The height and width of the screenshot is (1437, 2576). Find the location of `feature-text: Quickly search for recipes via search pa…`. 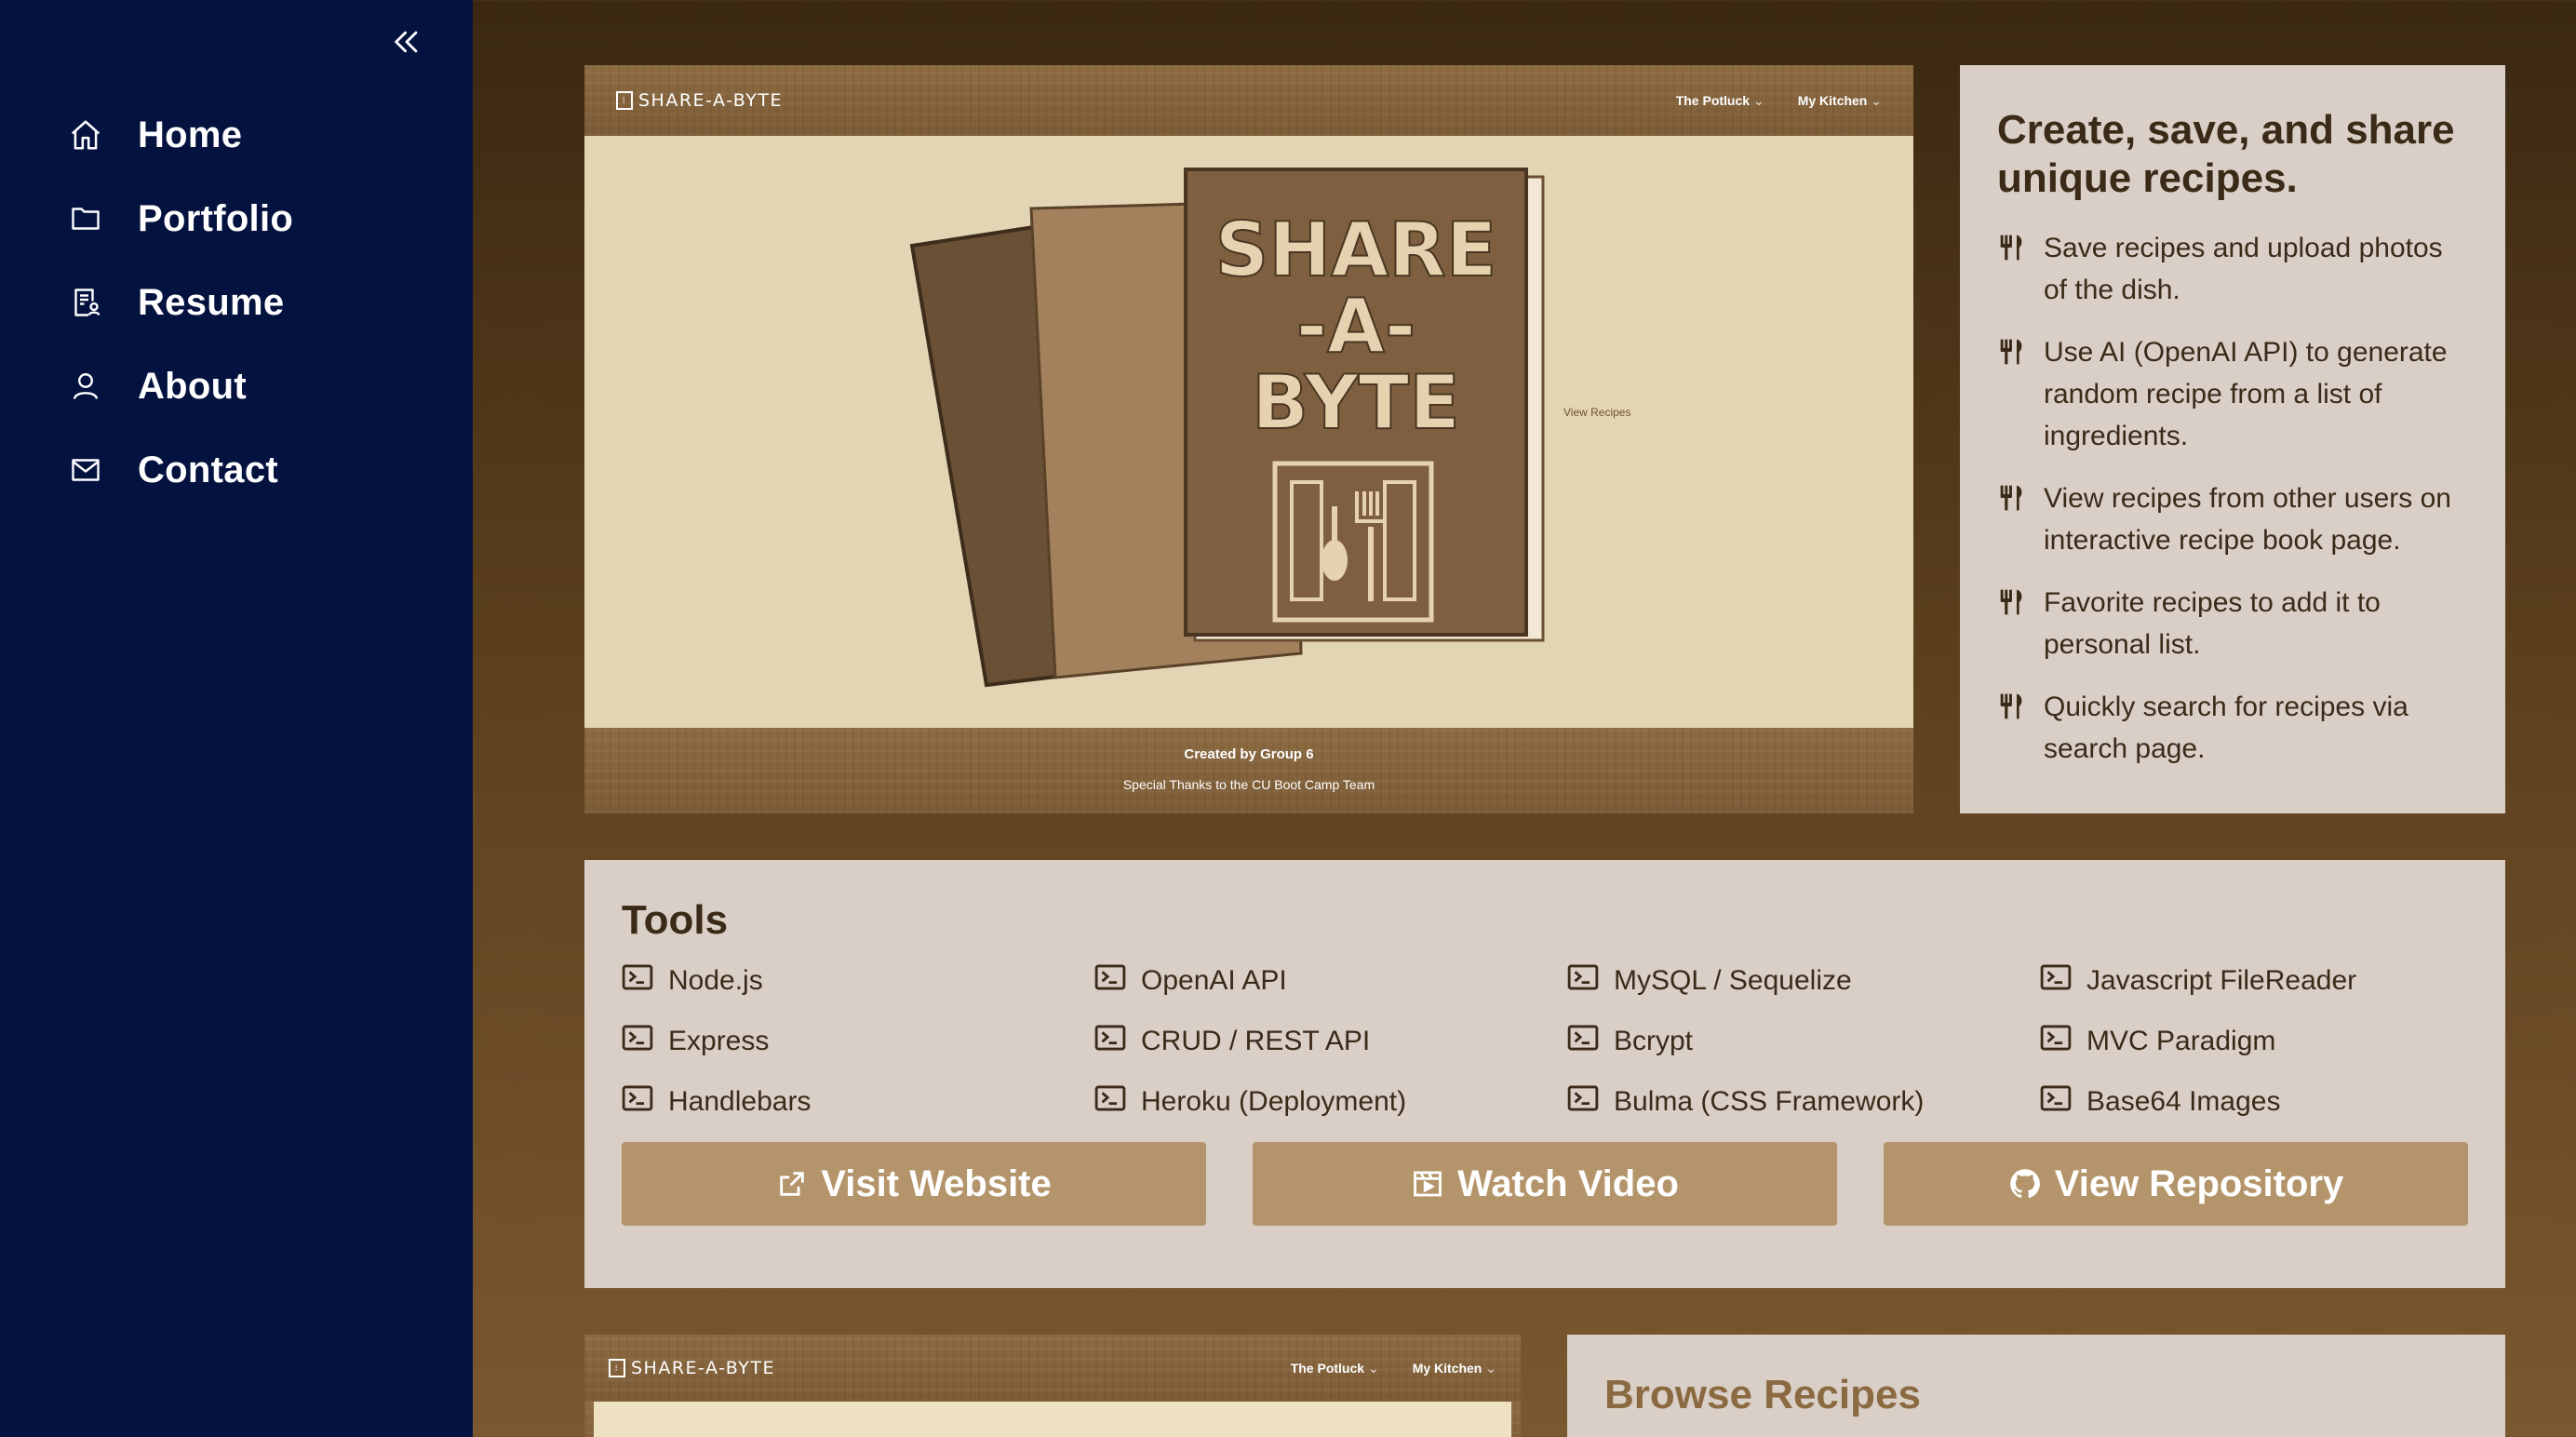

feature-text: Quickly search for recipes via search pa… is located at coordinates (2226, 727).